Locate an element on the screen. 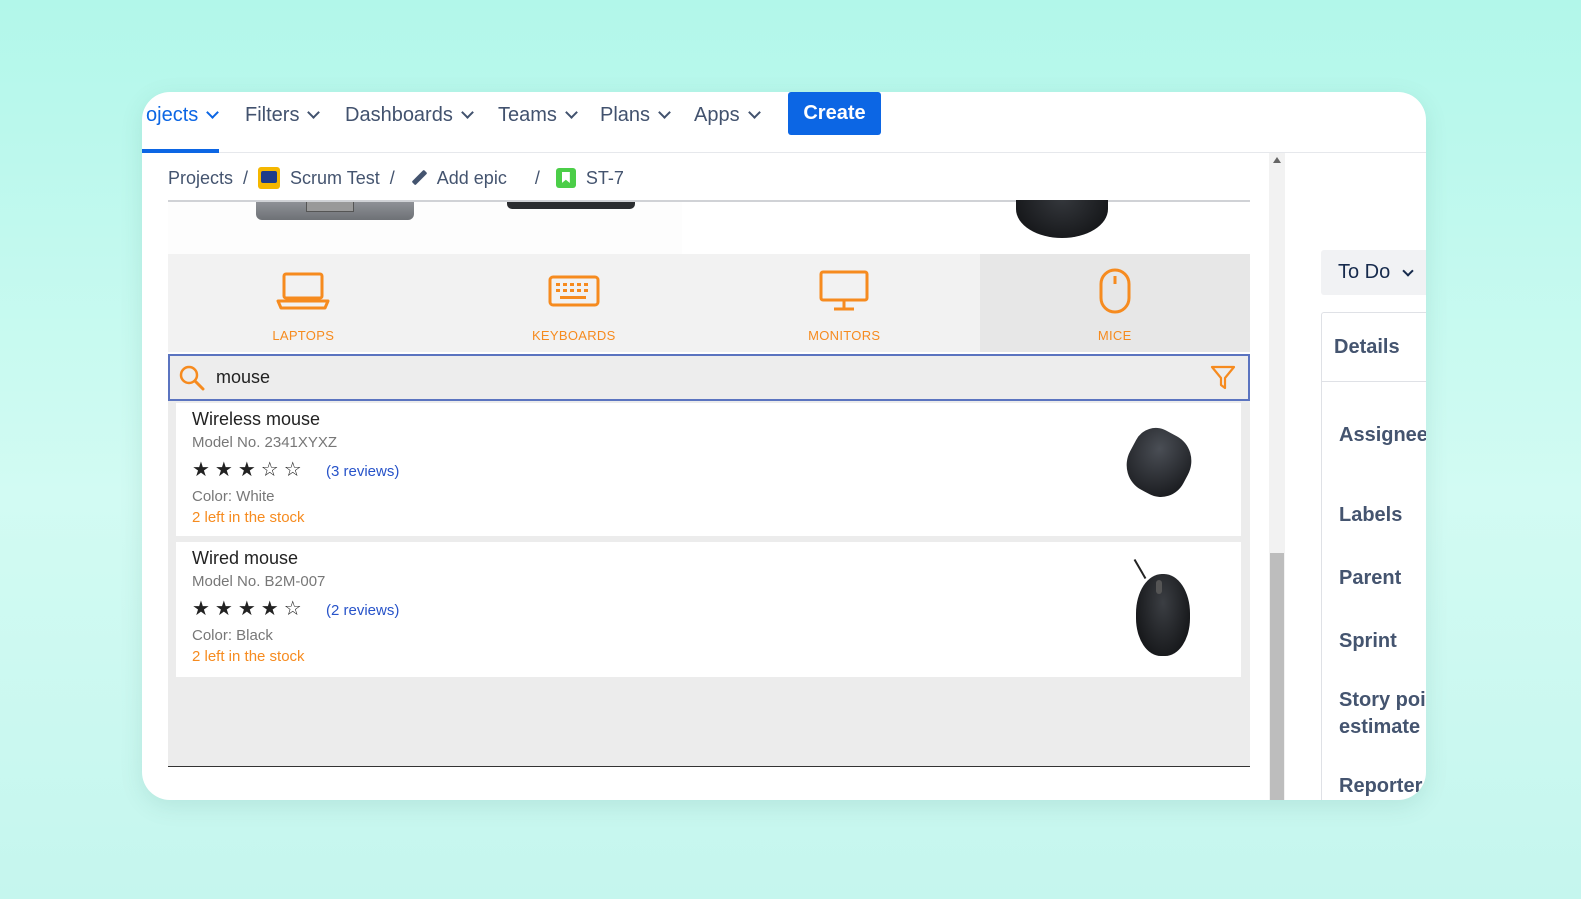  field-story-points: Story poir is located at coordinates (1382, 700).